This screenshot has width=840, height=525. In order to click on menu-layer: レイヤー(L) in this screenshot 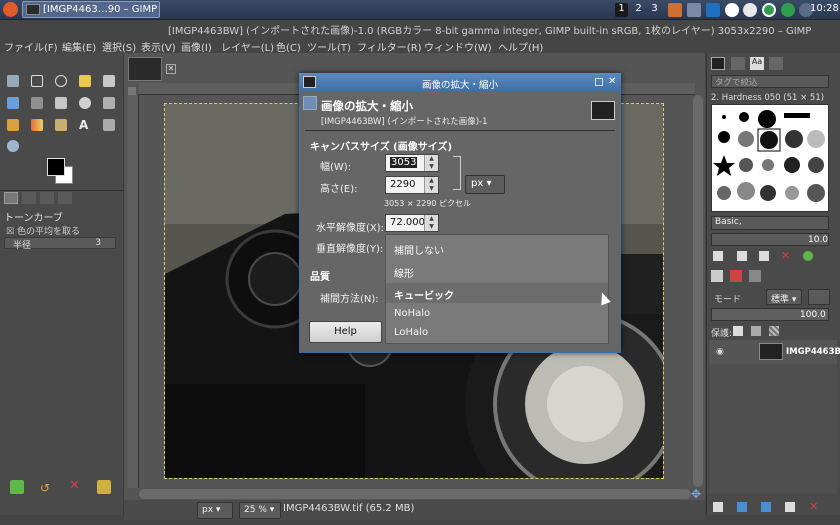, I will do `click(247, 46)`.